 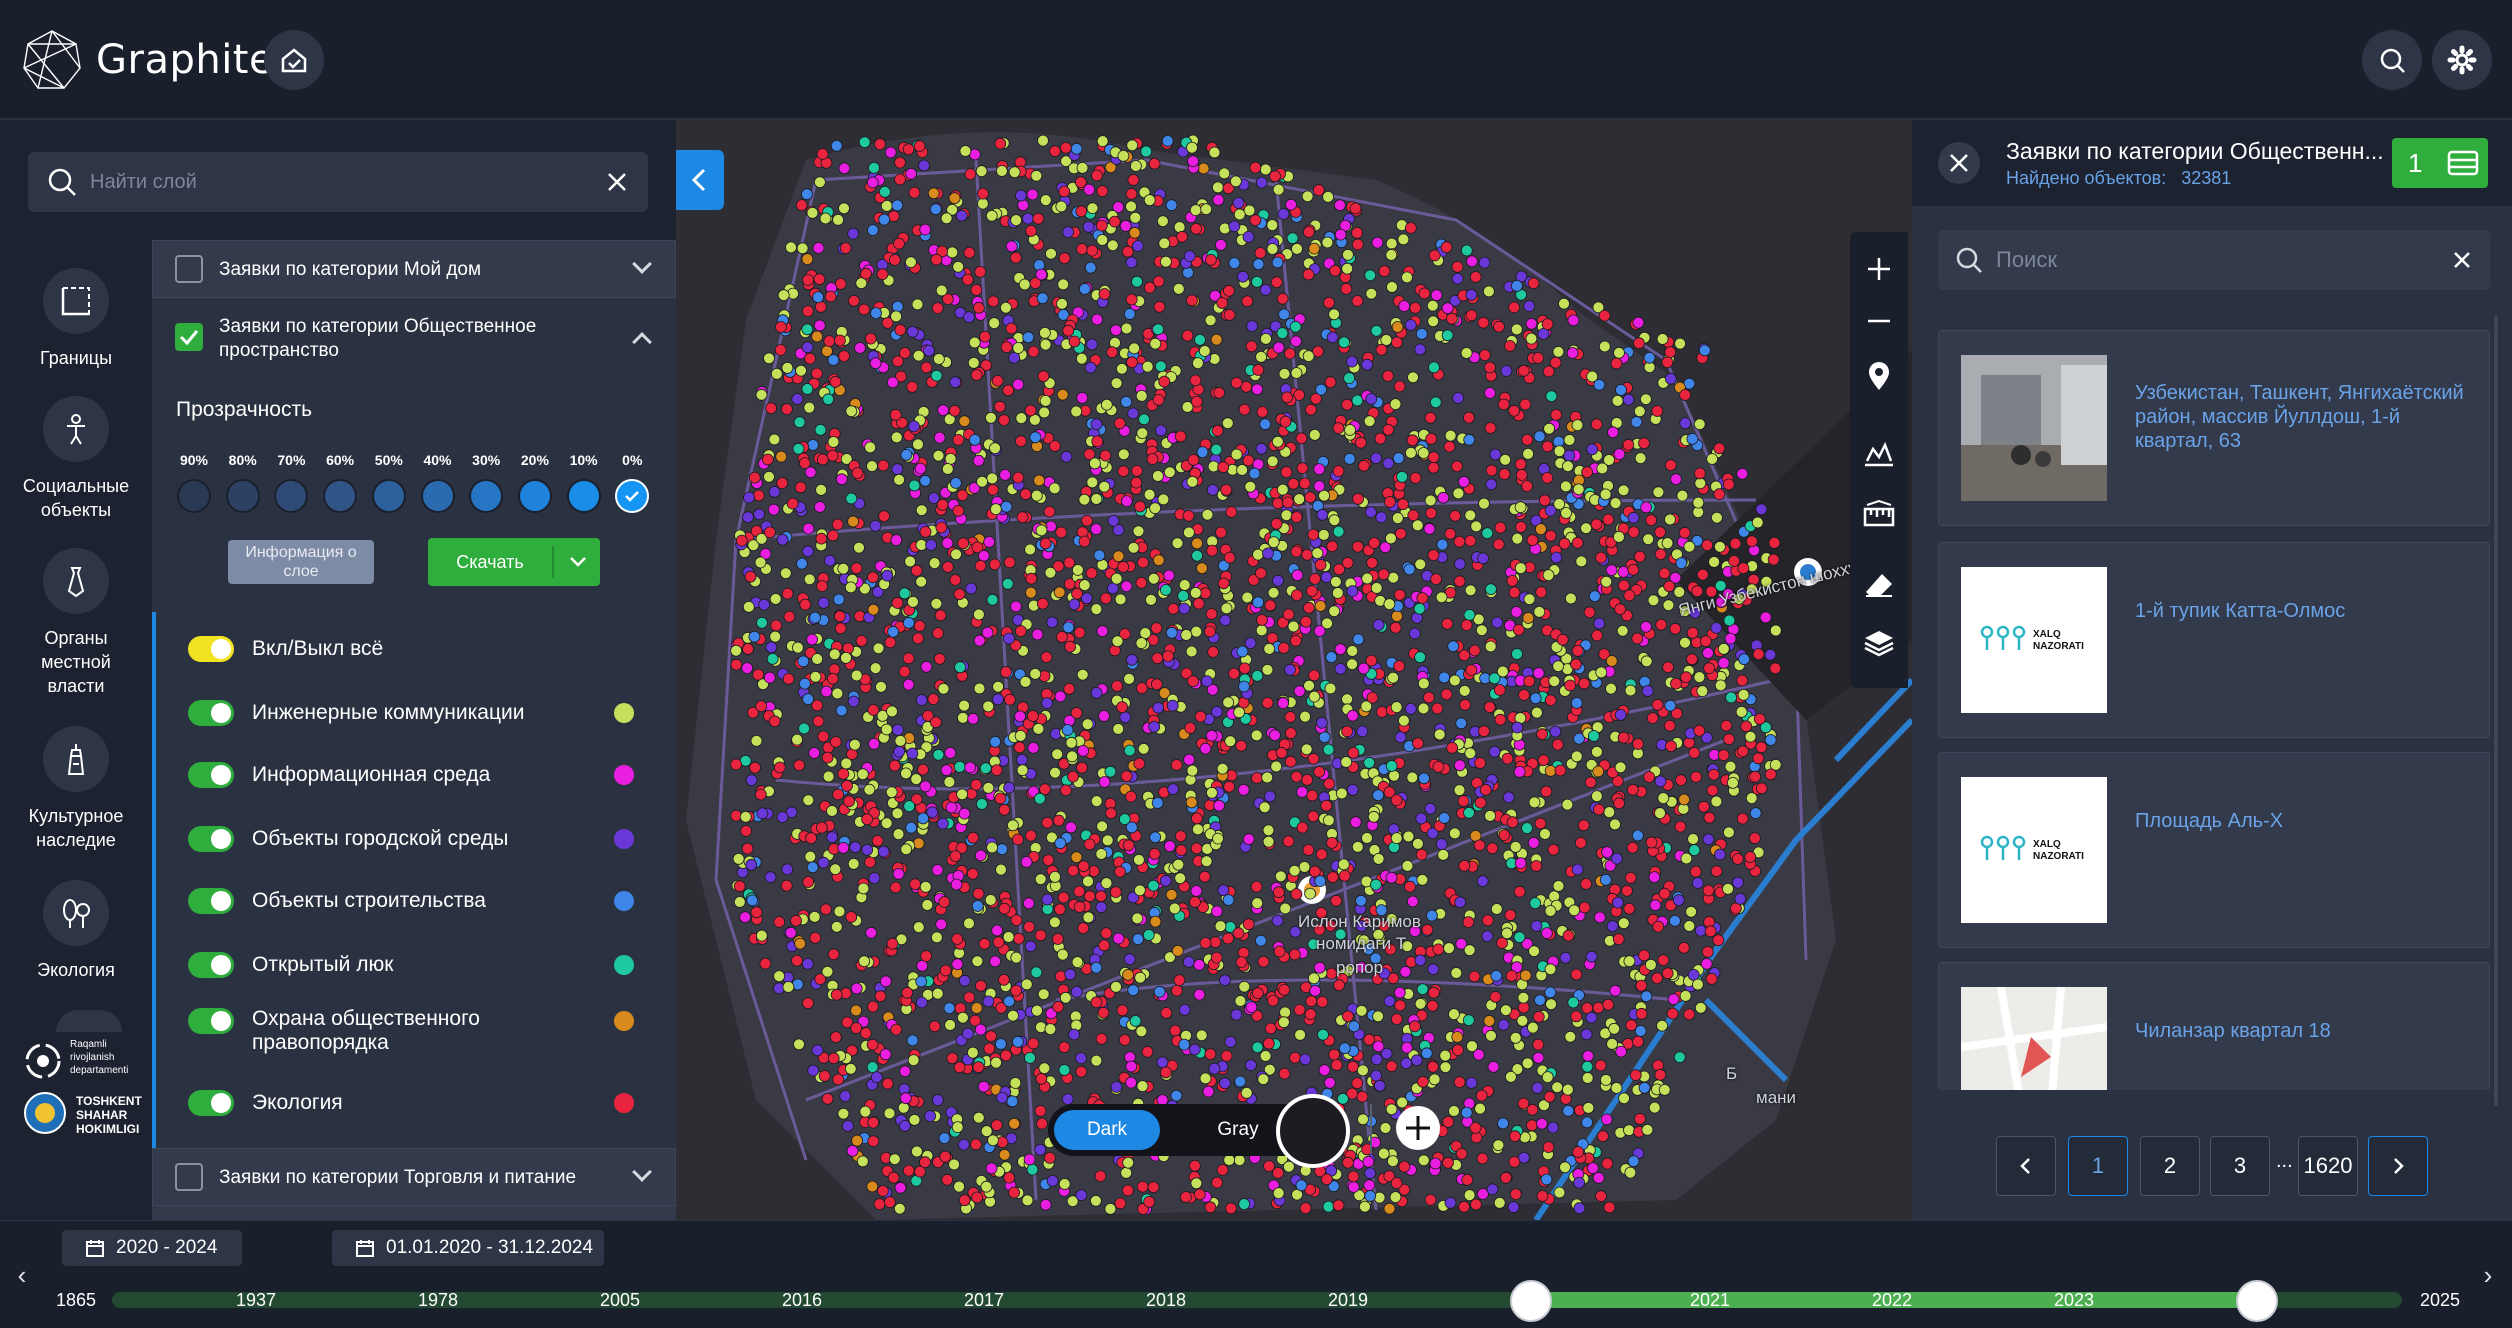 I want to click on layer-checkbox-checked, so click(x=189, y=337).